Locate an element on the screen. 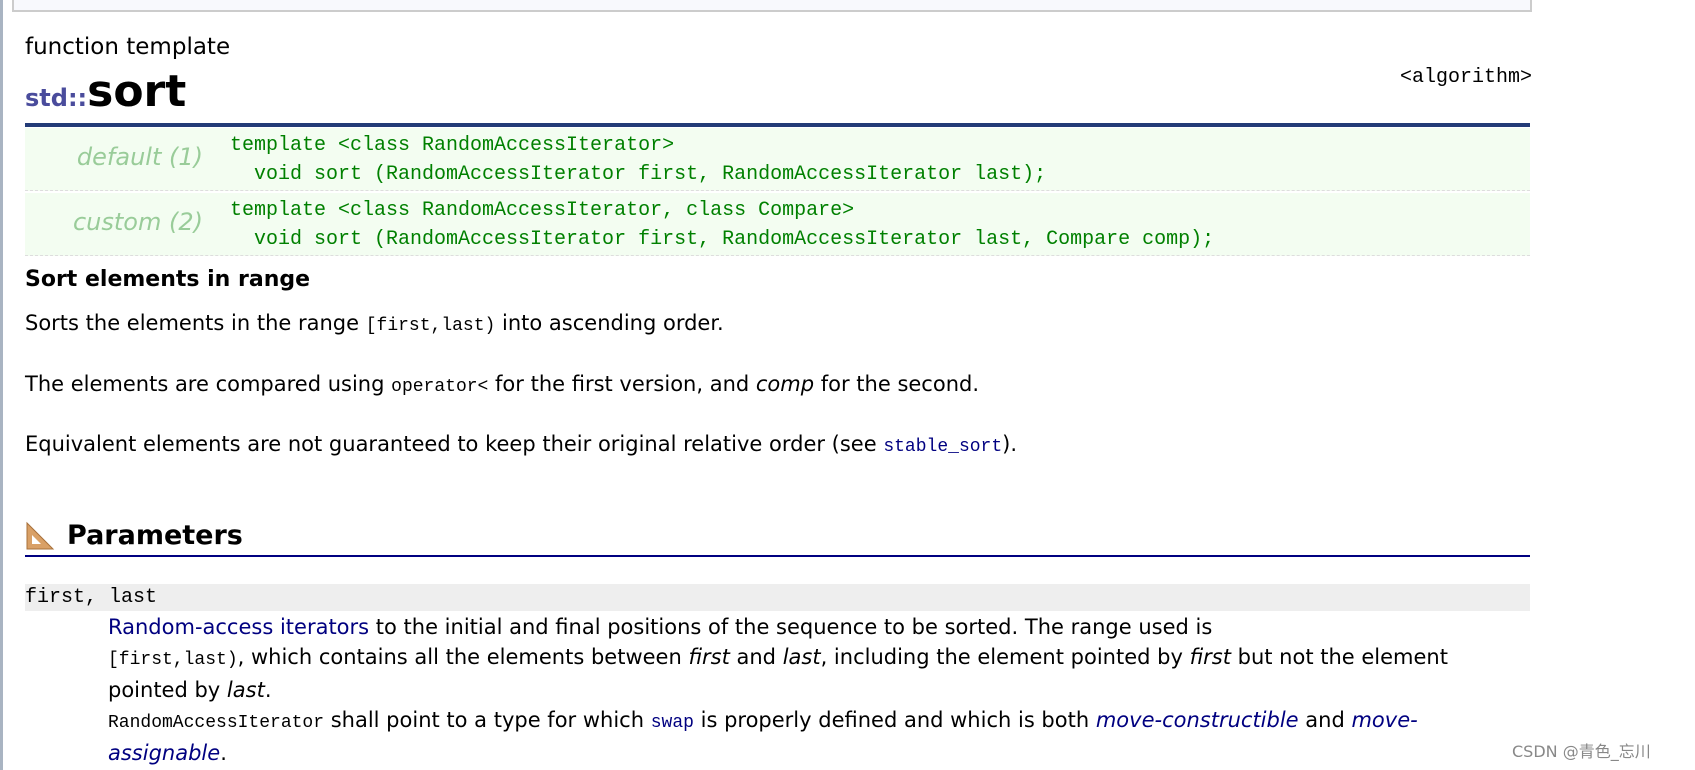 This screenshot has width=1695, height=770. parameters-heading: Parameters is located at coordinates (134, 535).